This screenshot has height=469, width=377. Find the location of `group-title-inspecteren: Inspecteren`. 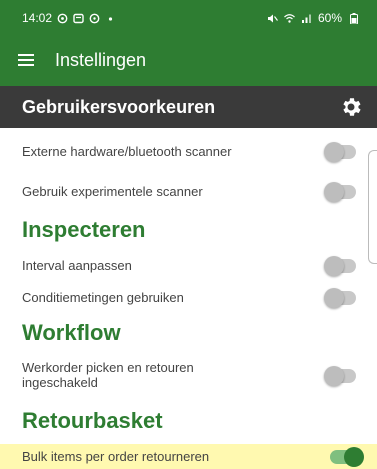

group-title-inspecteren: Inspecteren is located at coordinates (84, 229).